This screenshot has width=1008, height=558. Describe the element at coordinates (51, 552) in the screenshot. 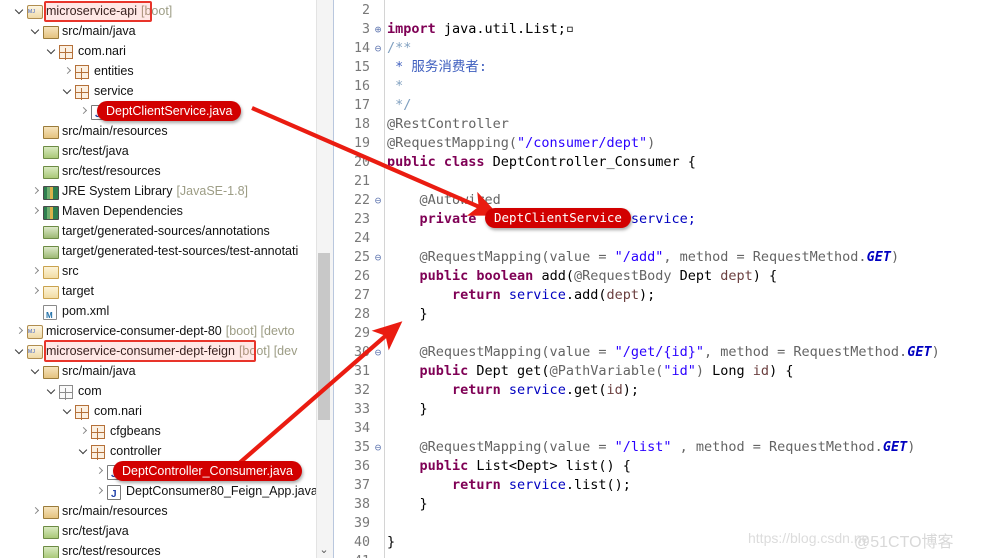

I see `source-folder-green-icon-glyph` at that location.